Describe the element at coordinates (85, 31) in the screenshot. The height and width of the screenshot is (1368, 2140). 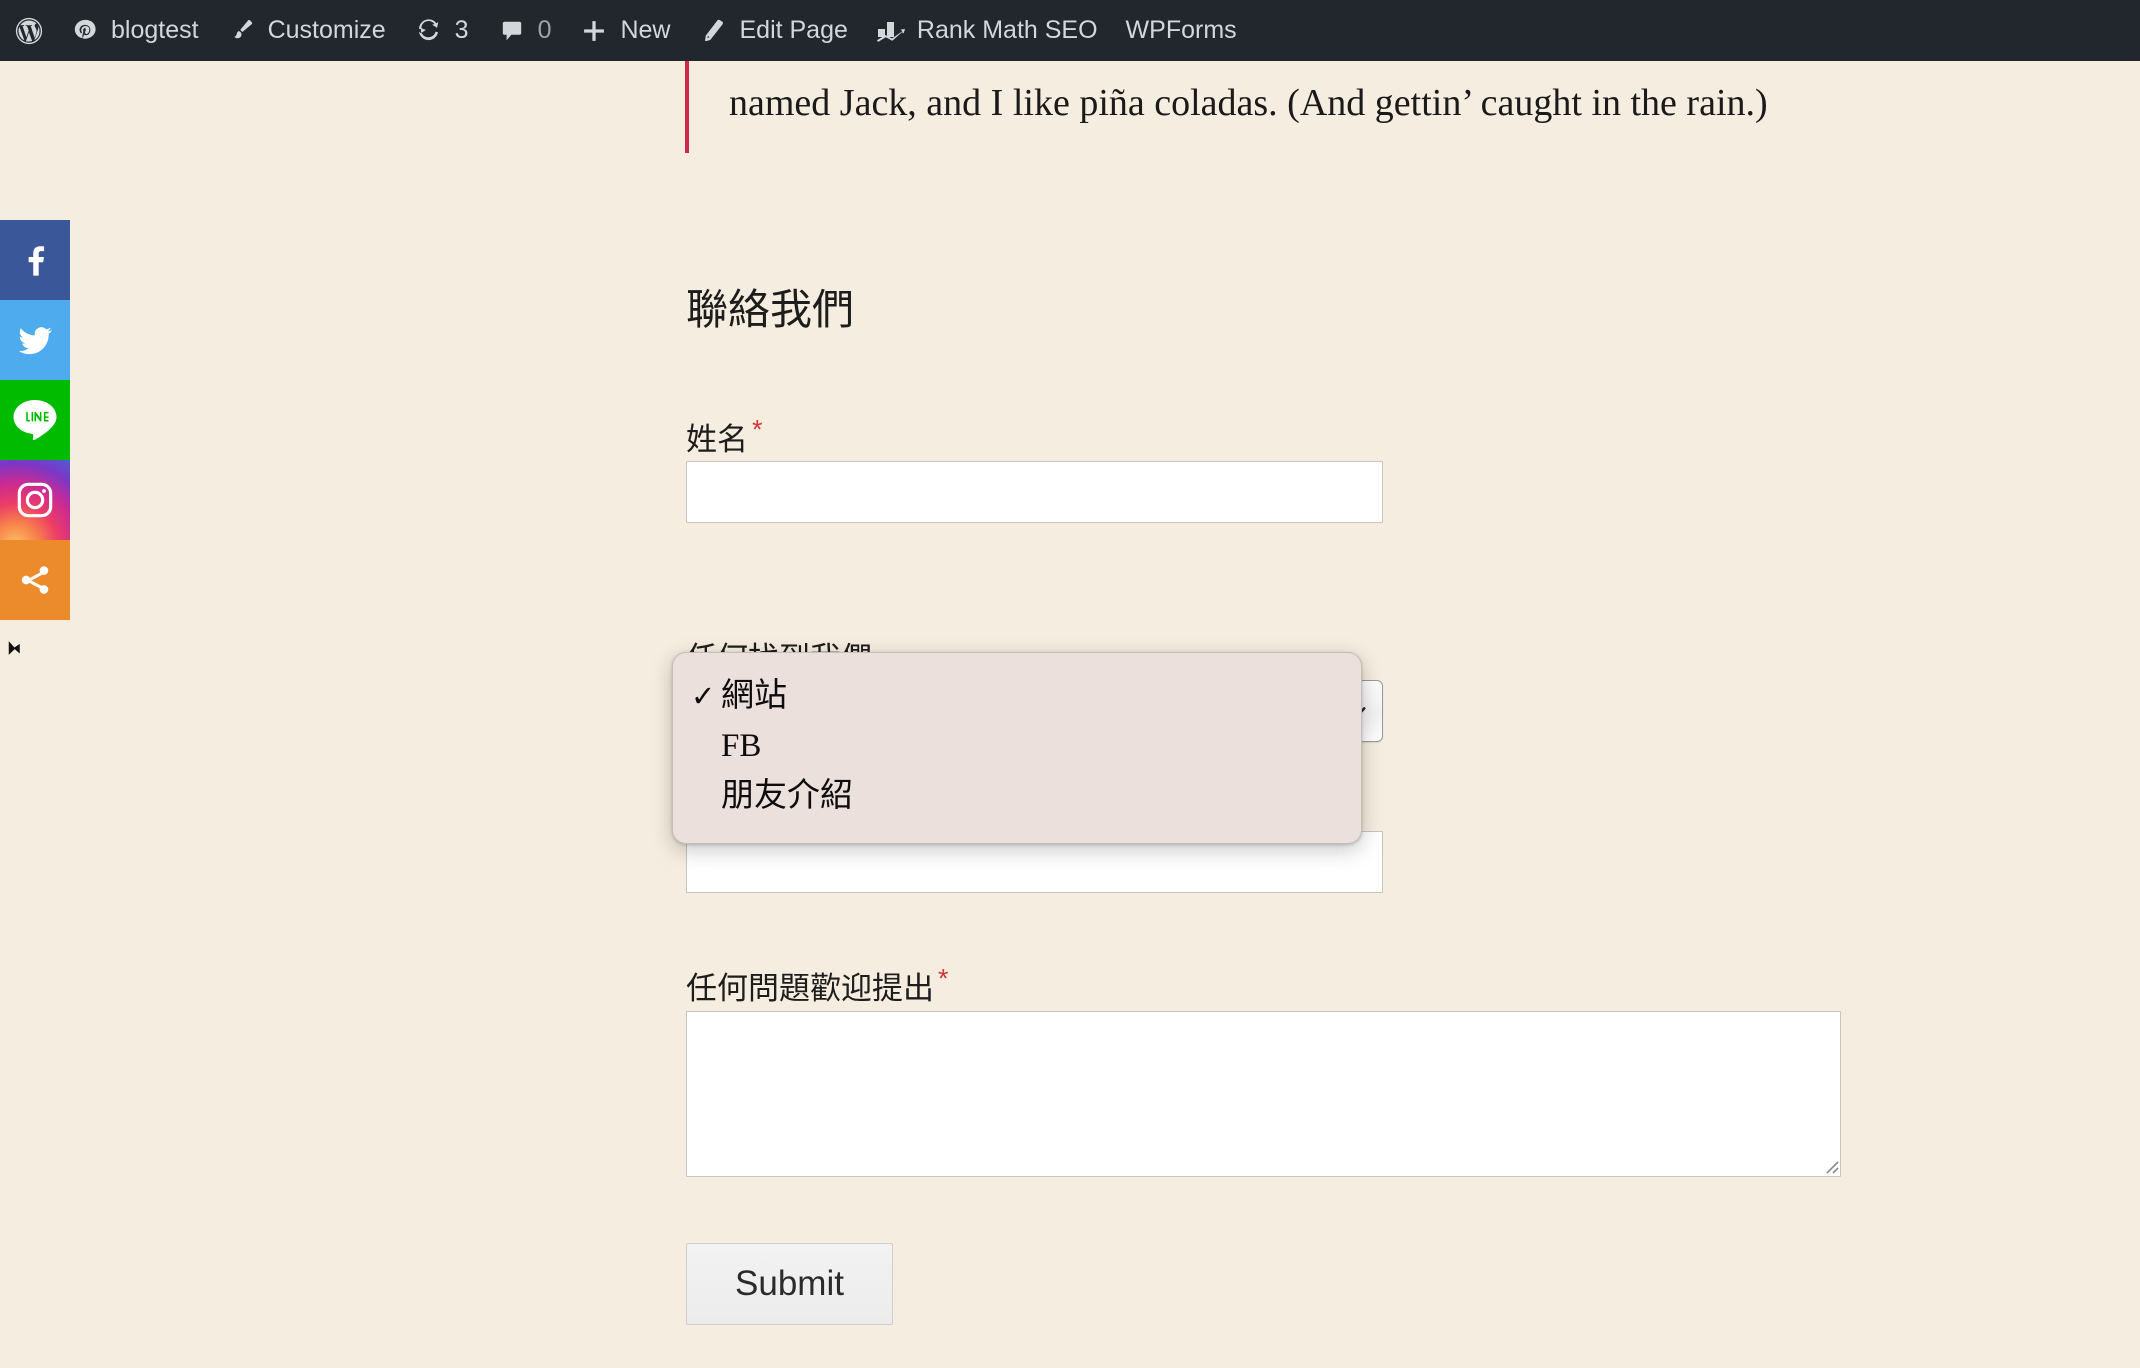
I see `dashboard-icon` at that location.